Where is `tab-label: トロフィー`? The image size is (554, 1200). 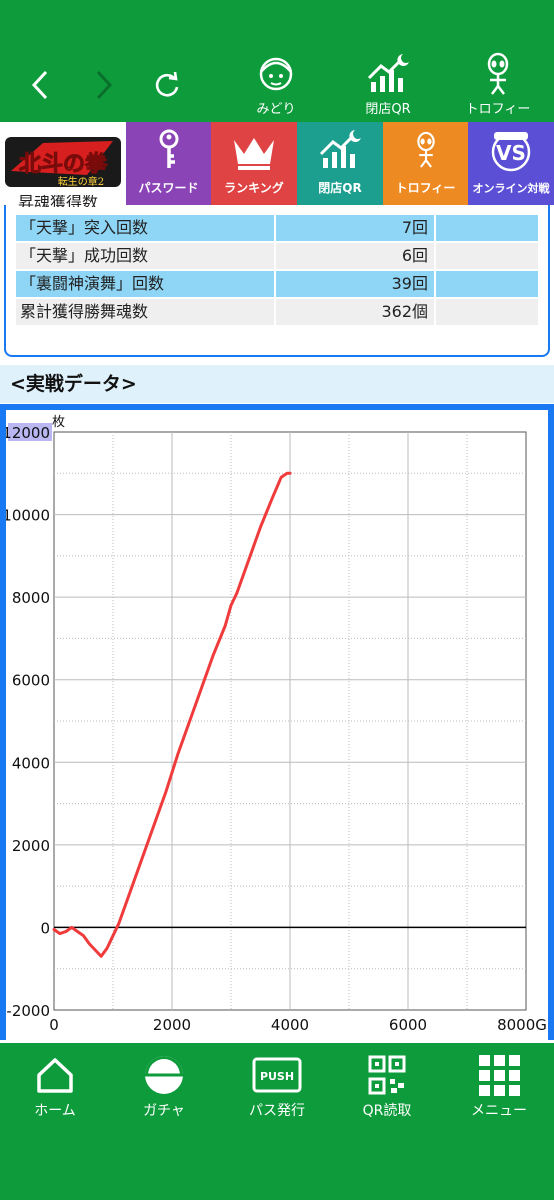 tab-label: トロフィー is located at coordinates (425, 188).